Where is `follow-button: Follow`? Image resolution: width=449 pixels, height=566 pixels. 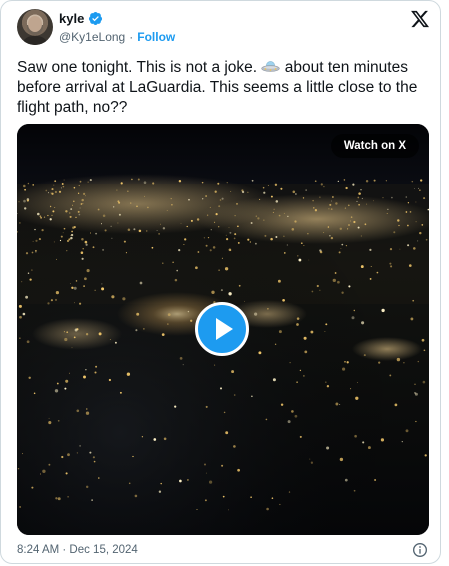
follow-button: Follow is located at coordinates (156, 37).